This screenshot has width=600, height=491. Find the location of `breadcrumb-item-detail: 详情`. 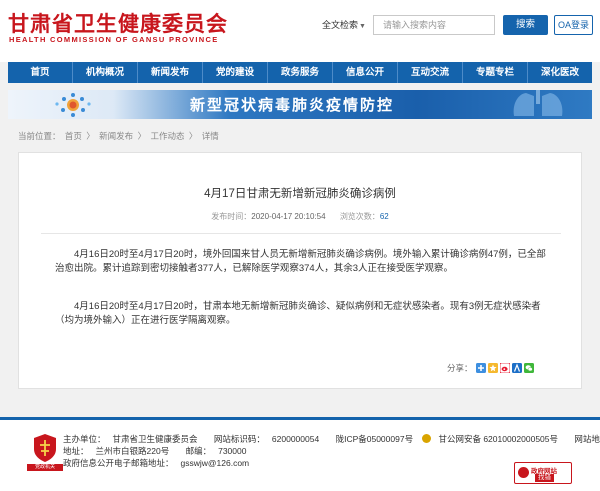

breadcrumb-item-detail: 详情 is located at coordinates (210, 136).